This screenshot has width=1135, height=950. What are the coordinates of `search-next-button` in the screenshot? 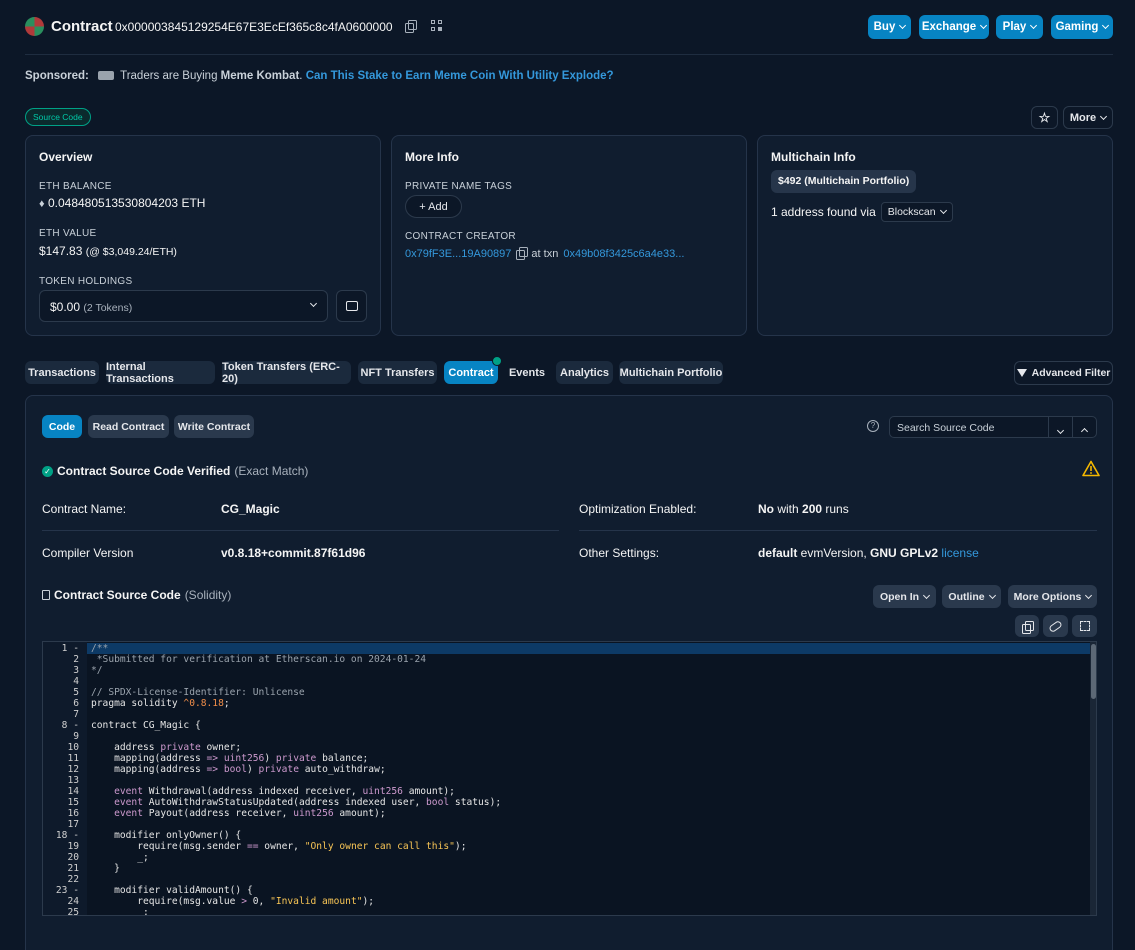 It's located at (1060, 427).